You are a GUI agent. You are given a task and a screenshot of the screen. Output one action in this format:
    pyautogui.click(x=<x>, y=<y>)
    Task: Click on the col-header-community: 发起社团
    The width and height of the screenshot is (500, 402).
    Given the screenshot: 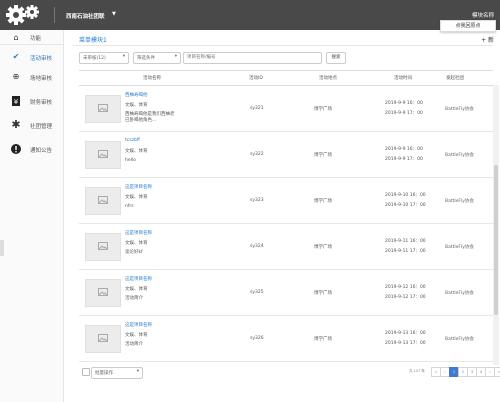 What is the action you would take?
    pyautogui.click(x=455, y=78)
    